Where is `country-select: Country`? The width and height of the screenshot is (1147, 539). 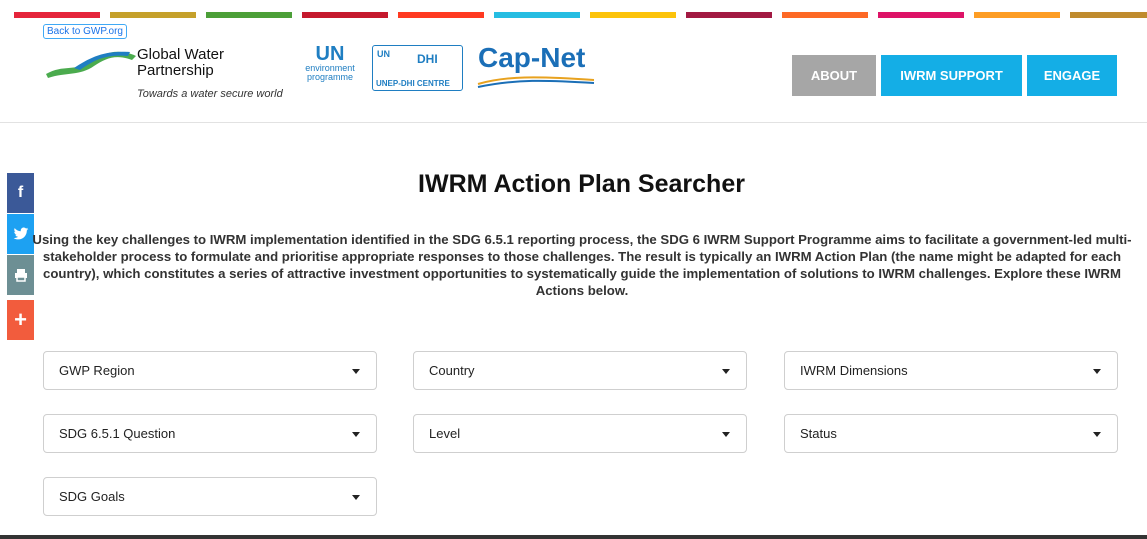 country-select: Country is located at coordinates (580, 370).